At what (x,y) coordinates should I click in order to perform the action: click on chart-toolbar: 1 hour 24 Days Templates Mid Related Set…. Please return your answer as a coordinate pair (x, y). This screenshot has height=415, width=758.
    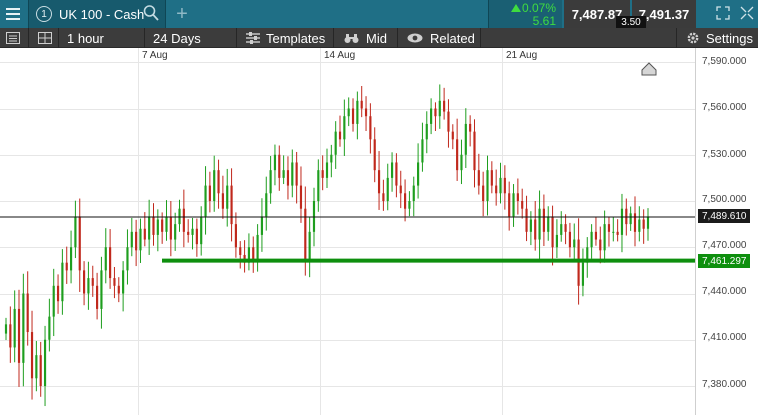
    Looking at the image, I should click on (379, 38).